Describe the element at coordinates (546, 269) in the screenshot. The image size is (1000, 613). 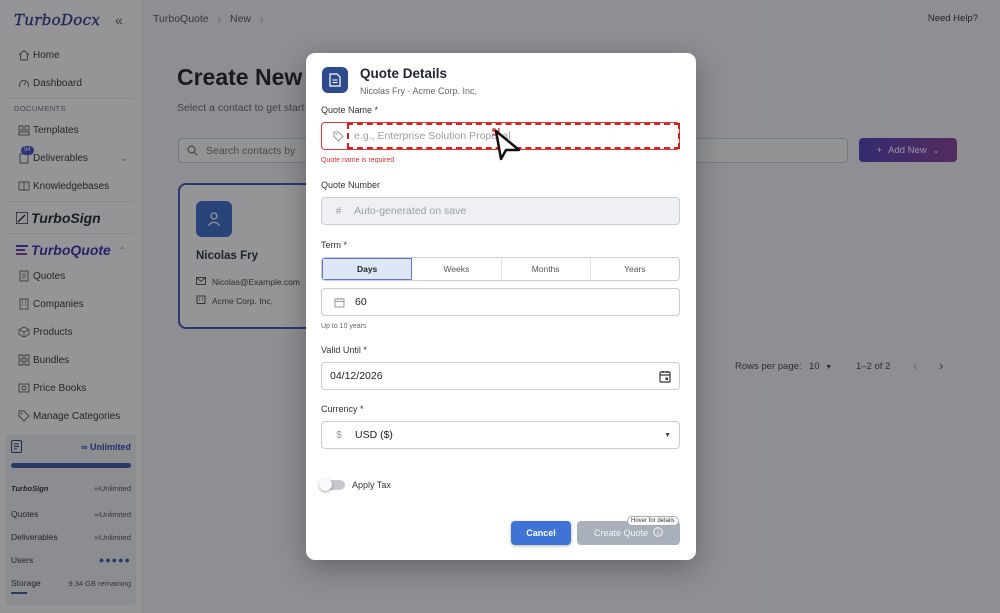
I see `term-option-months: Months` at that location.